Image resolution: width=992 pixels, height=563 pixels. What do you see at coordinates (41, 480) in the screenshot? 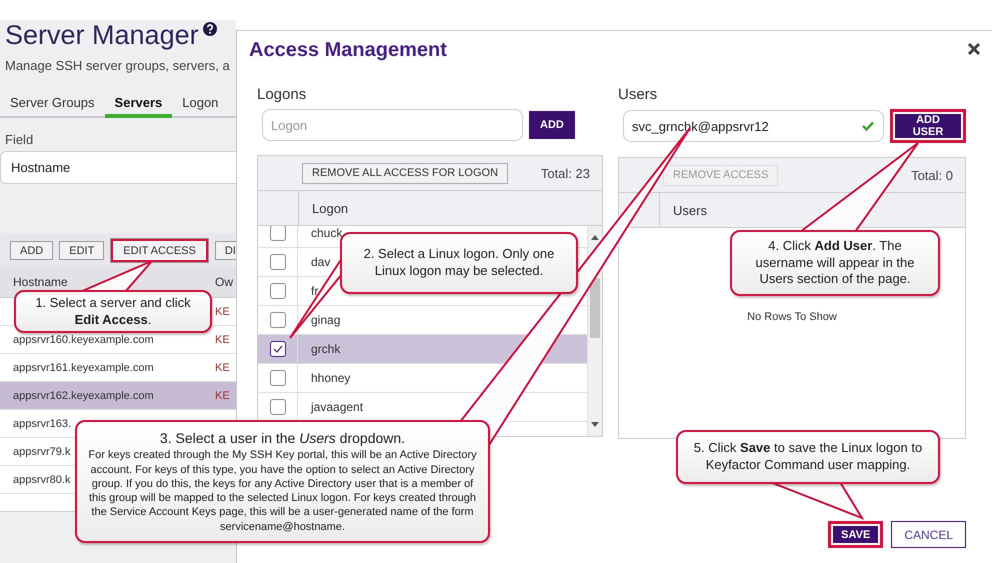
I see `table-cell: appsrvr80.k` at bounding box center [41, 480].